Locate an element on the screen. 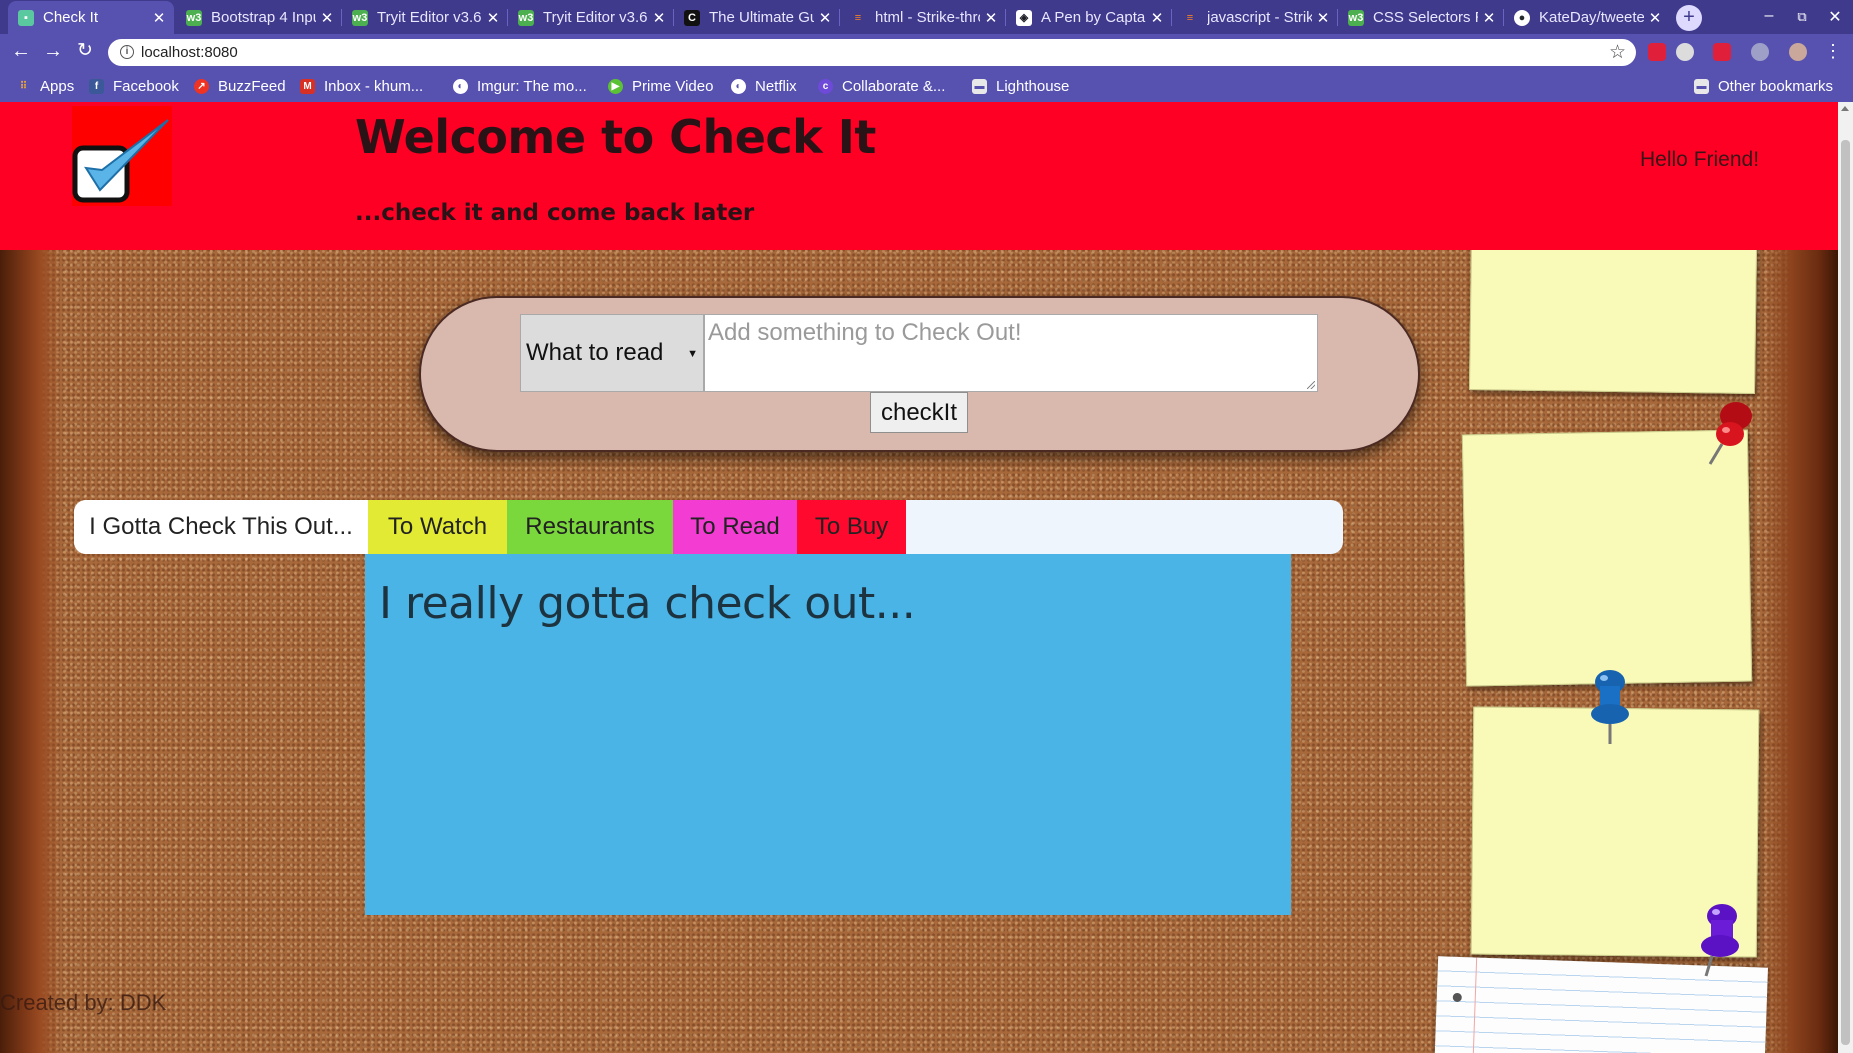  tab-title: javascript - Strike is located at coordinates (1259, 17).